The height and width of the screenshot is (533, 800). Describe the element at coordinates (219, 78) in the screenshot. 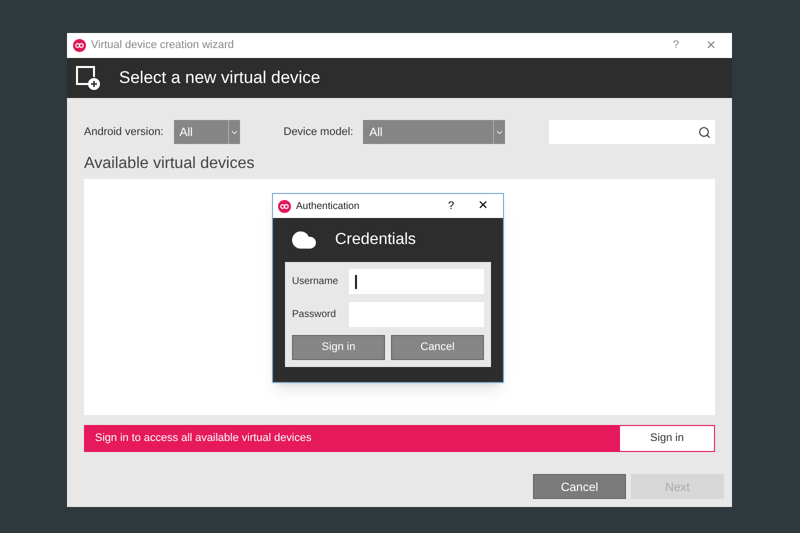

I see `header-title: Select a new virtual device` at that location.